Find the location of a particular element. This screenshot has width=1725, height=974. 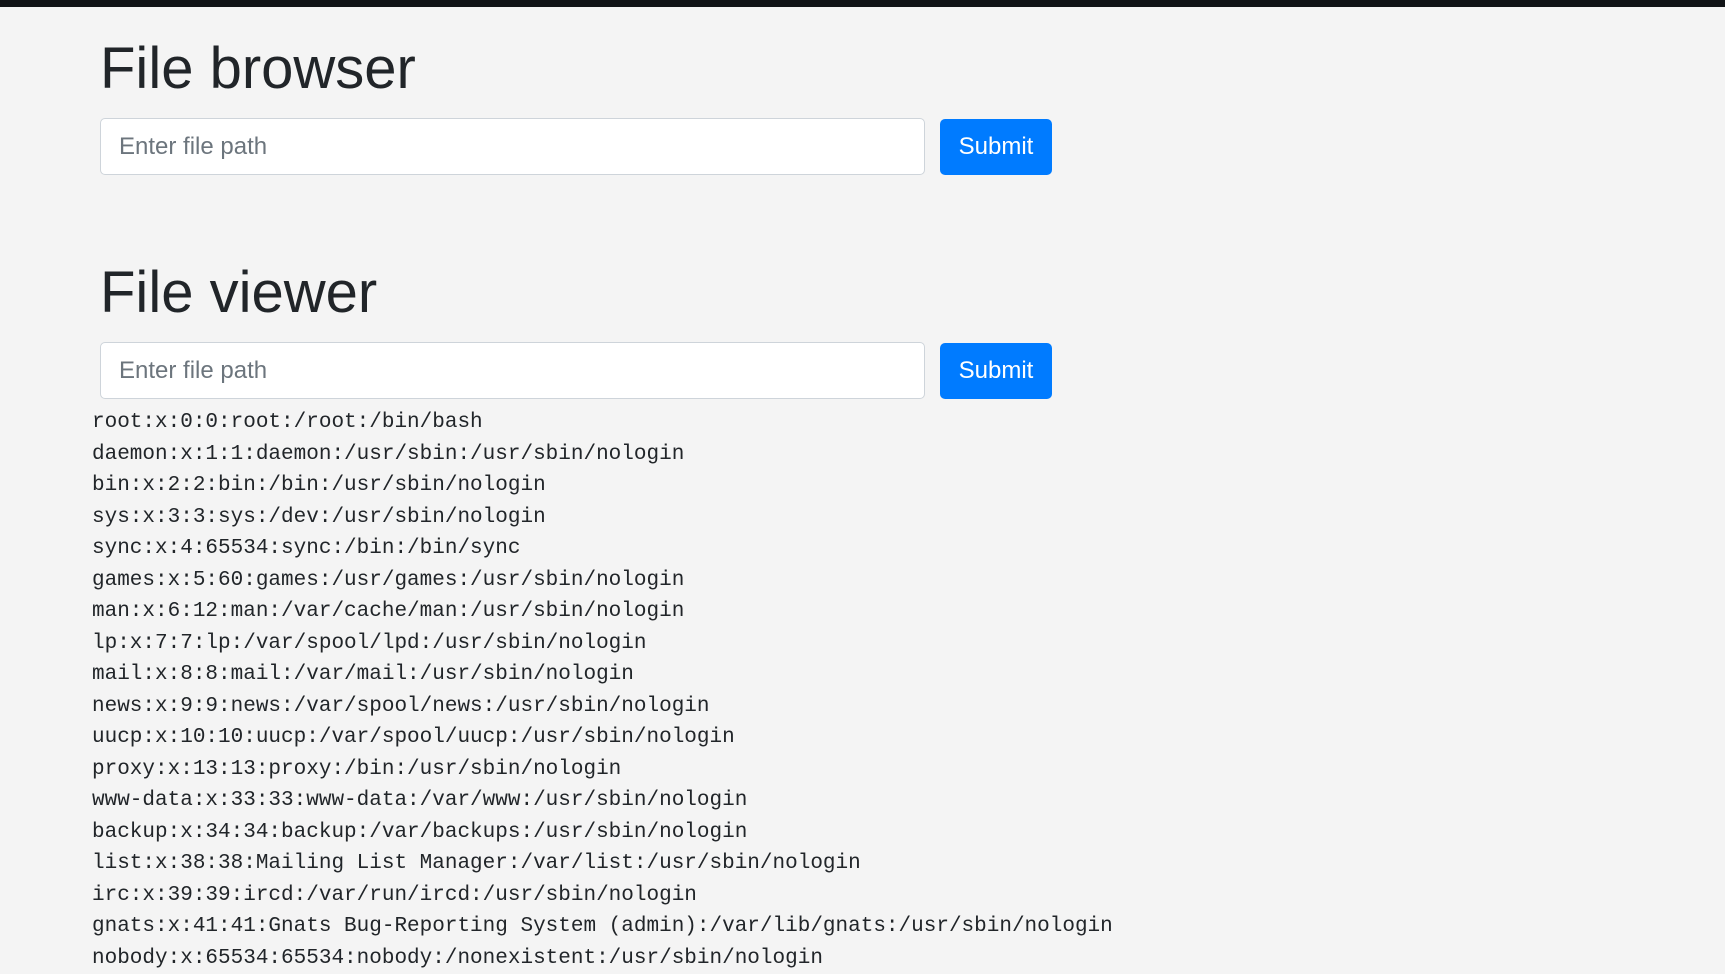

file-viewer-form: Submit is located at coordinates (576, 370).